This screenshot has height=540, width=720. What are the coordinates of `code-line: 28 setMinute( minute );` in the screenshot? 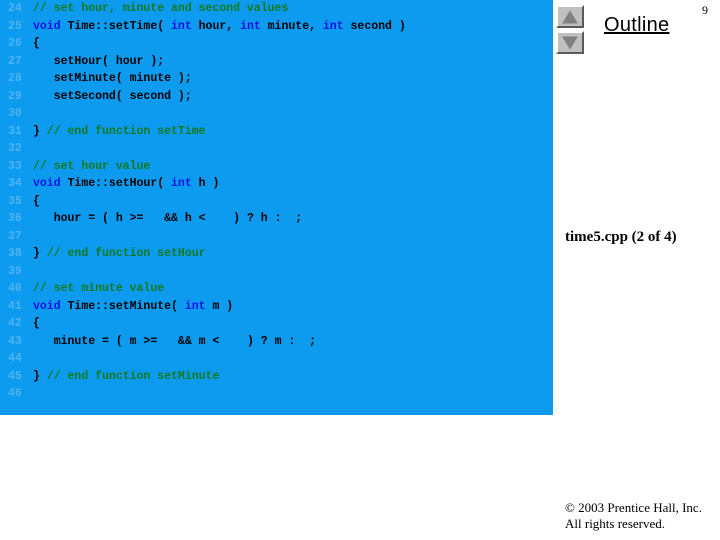 It's located at (276, 79).